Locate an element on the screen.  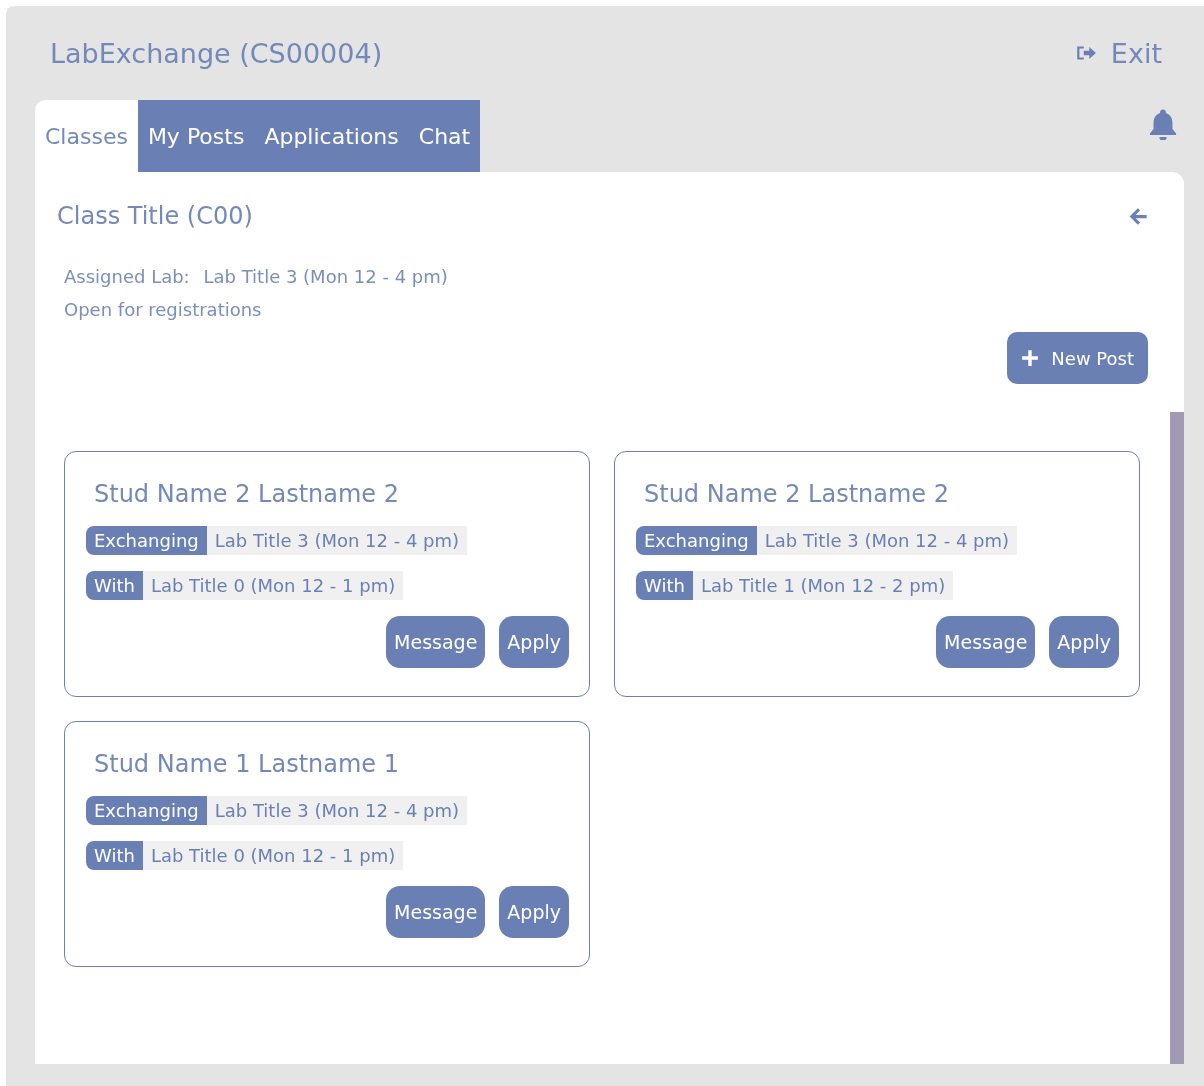
exit-icon is located at coordinates (1085, 53).